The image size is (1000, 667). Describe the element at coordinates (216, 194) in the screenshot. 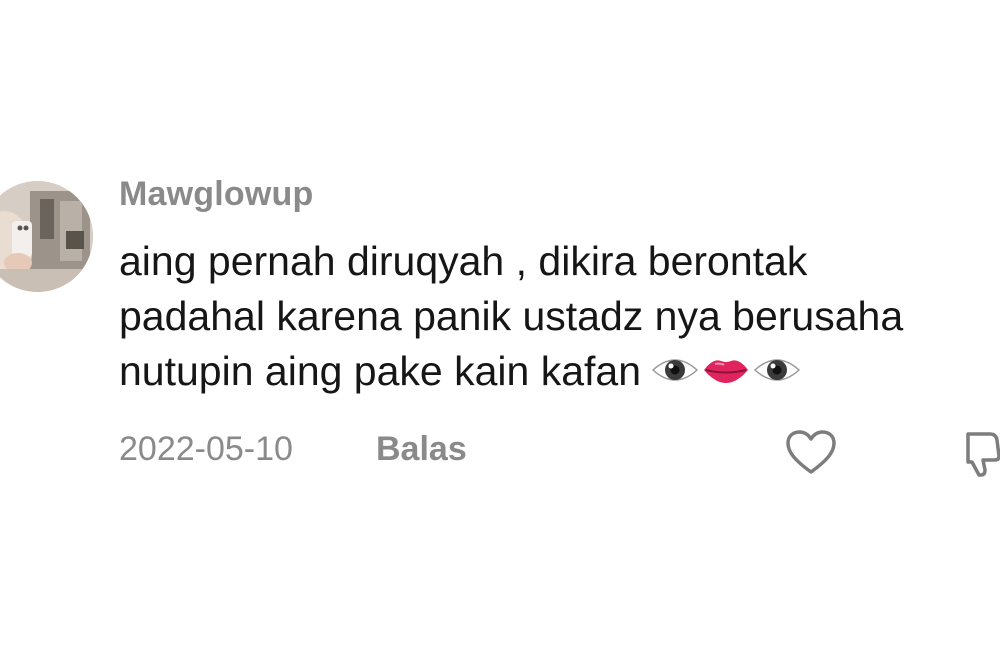

I see `username: Mawglowup` at that location.